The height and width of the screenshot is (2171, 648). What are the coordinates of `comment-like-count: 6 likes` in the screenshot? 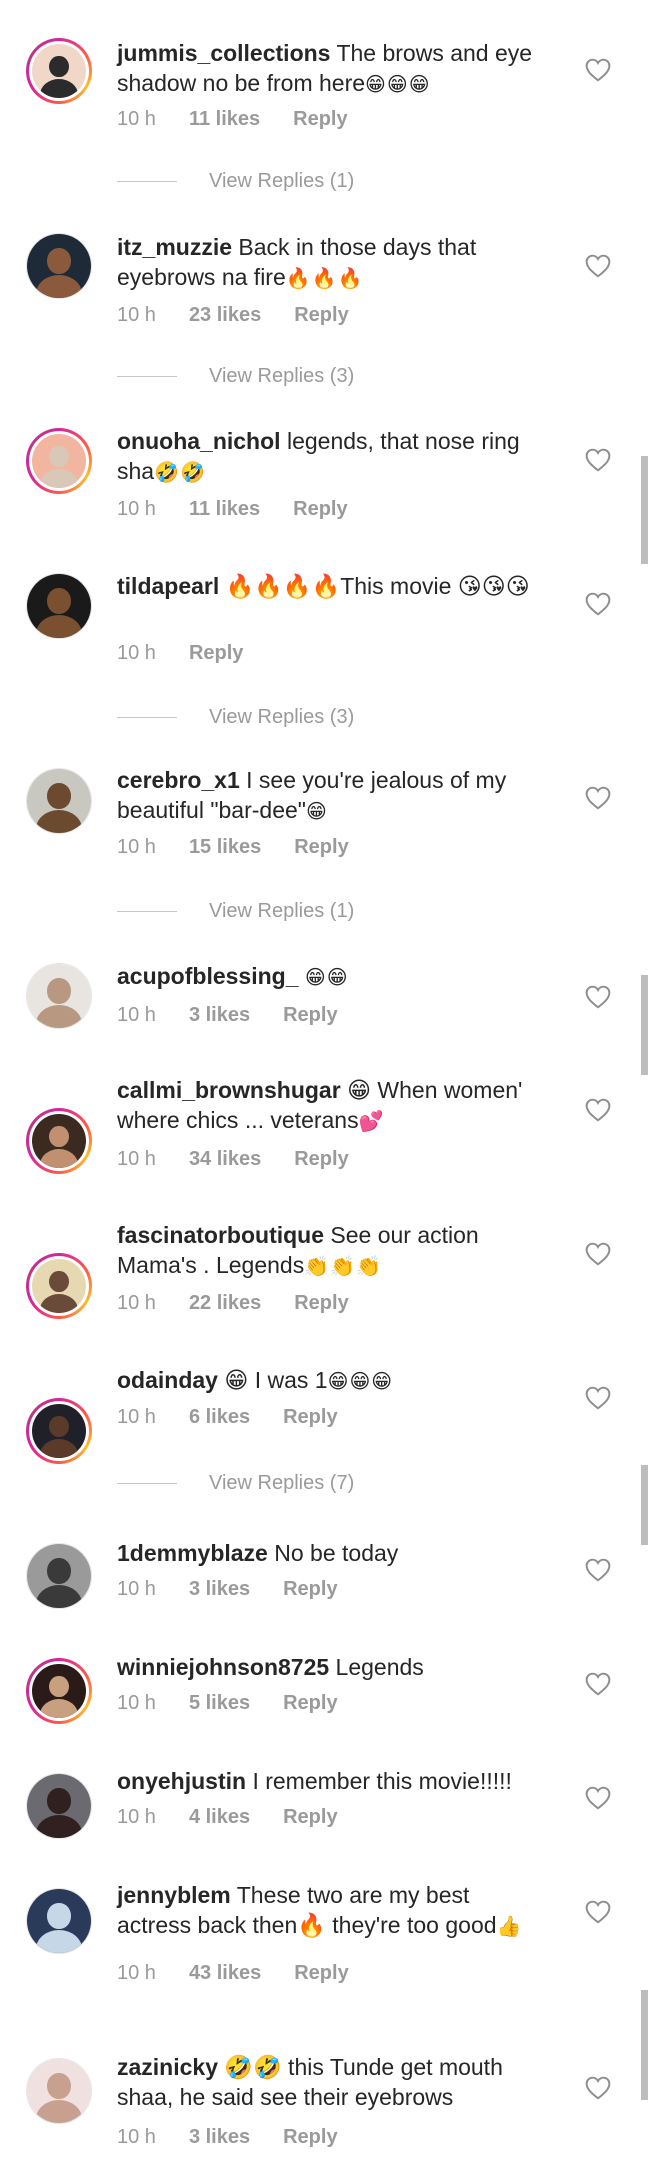 It's located at (219, 1417).